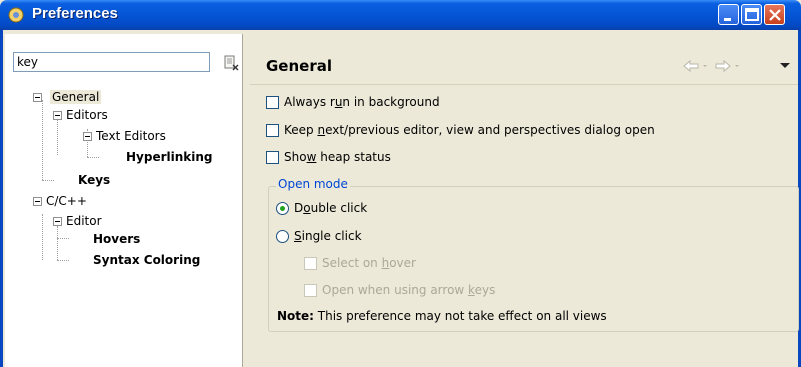 Image resolution: width=801 pixels, height=367 pixels. What do you see at coordinates (16, 15) in the screenshot?
I see `preferences-icon` at bounding box center [16, 15].